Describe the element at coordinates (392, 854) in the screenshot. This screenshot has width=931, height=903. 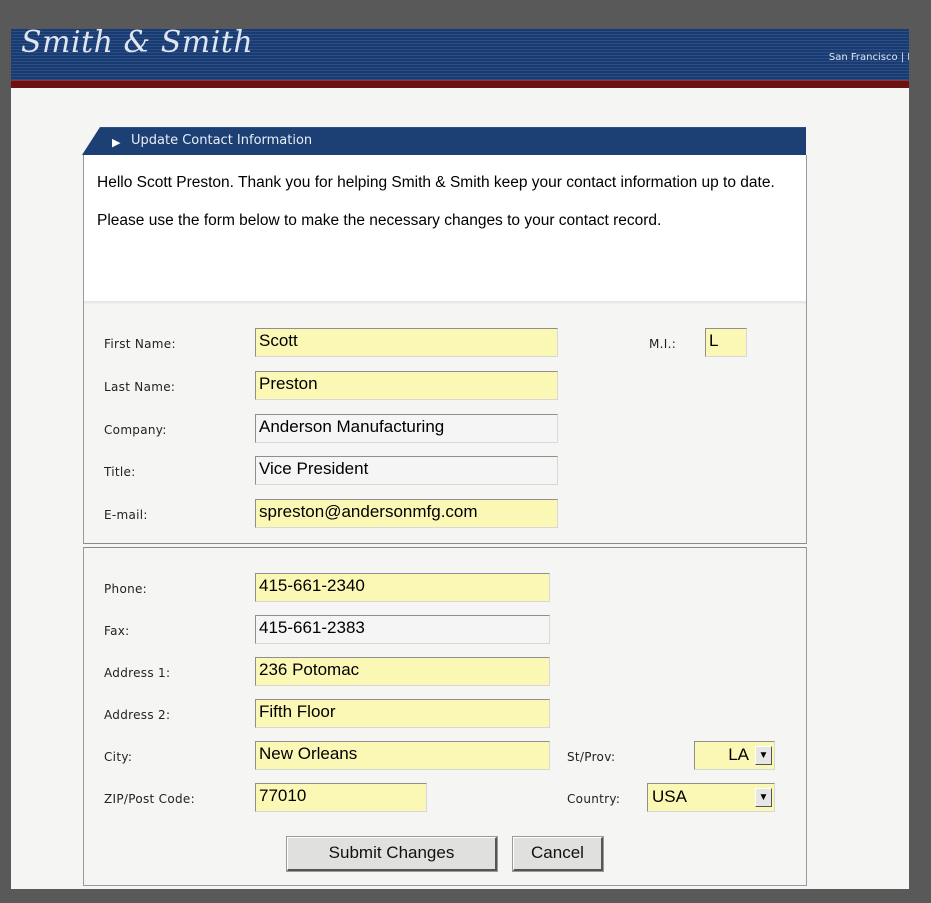
I see `submit-changes-button: Submit Changes` at that location.